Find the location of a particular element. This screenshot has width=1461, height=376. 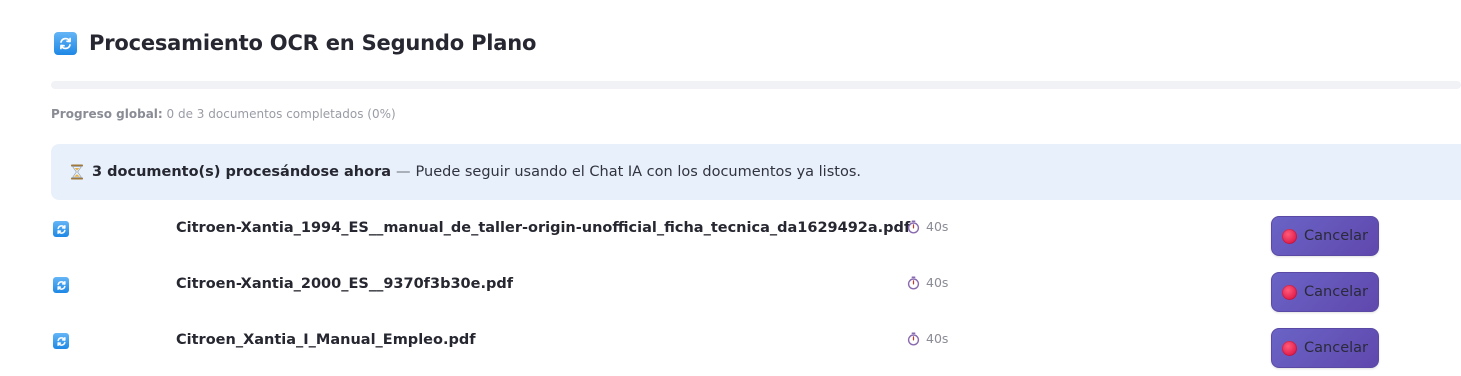

banner-strong-text: 3 documento(s) procesándose ahora is located at coordinates (242, 172).